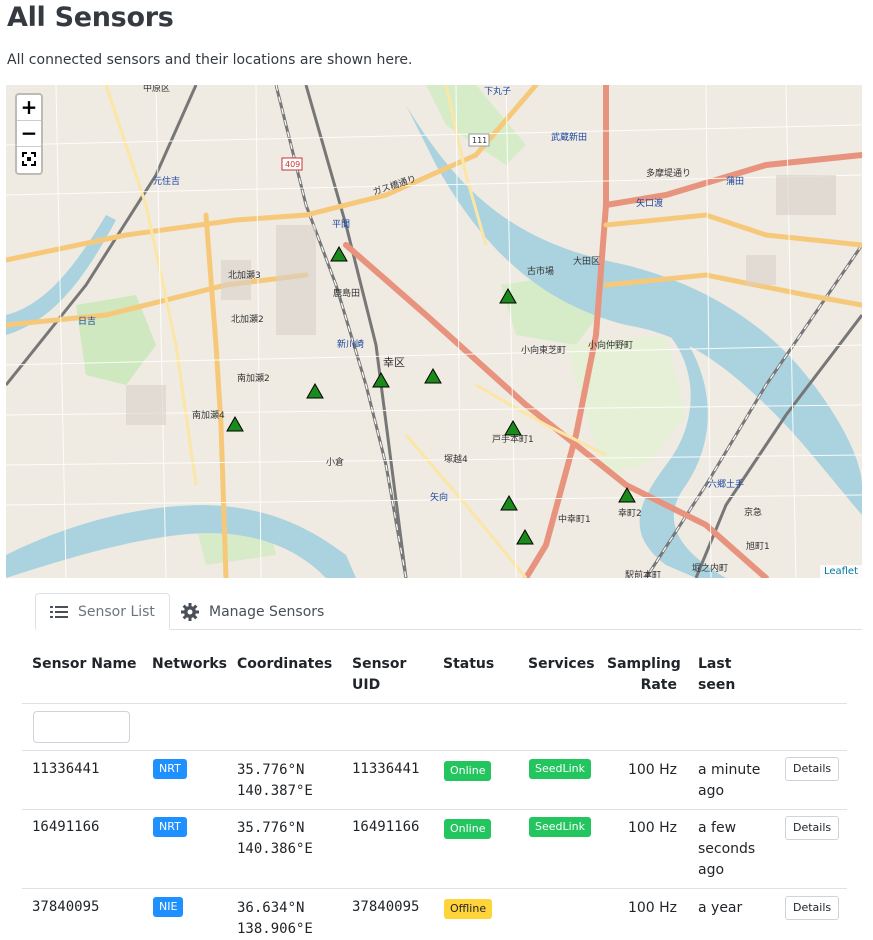 This screenshot has height=940, width=873. What do you see at coordinates (649, 203) in the screenshot?
I see `svg-text: 矢口渡` at bounding box center [649, 203].